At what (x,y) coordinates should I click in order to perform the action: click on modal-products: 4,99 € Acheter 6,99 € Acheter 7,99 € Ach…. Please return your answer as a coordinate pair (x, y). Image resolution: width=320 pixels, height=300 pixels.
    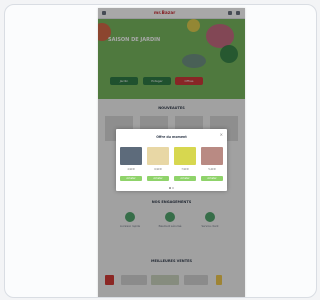
    Looking at the image, I should click on (171, 166).